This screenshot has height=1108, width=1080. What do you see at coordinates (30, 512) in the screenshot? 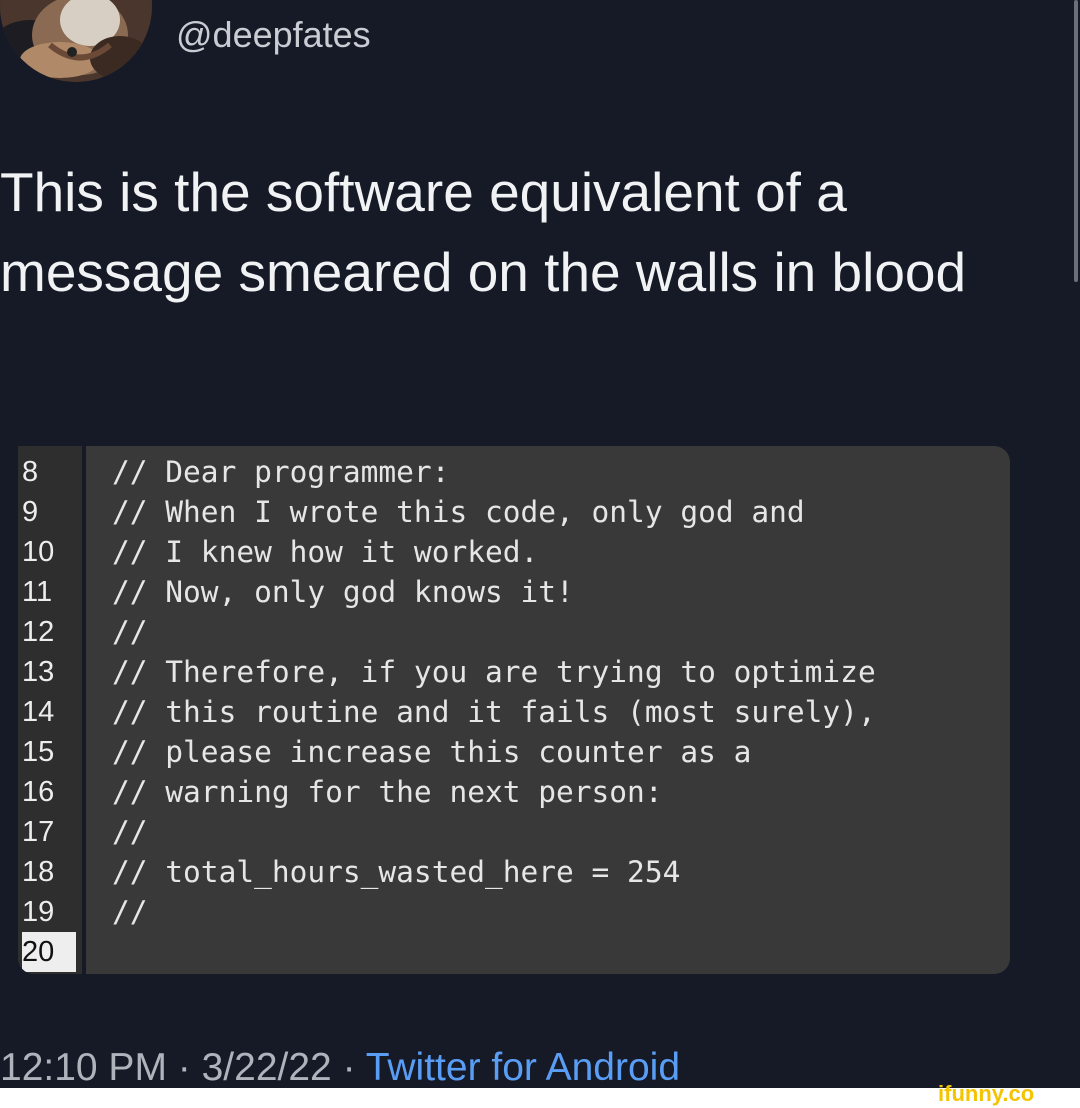
I see `line-number: 9` at bounding box center [30, 512].